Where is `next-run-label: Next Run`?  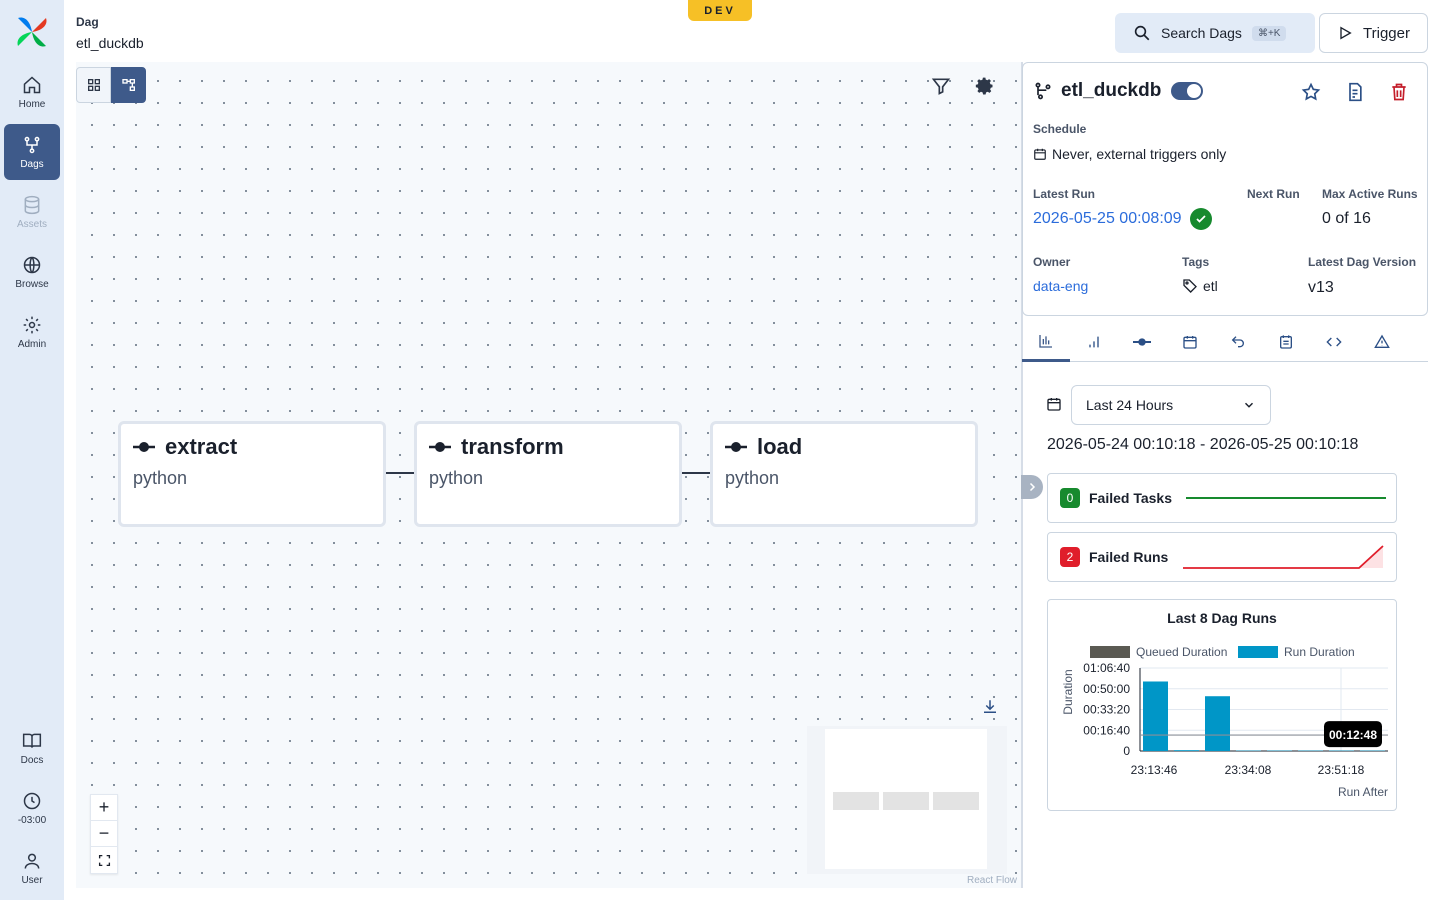
next-run-label: Next Run is located at coordinates (1273, 194).